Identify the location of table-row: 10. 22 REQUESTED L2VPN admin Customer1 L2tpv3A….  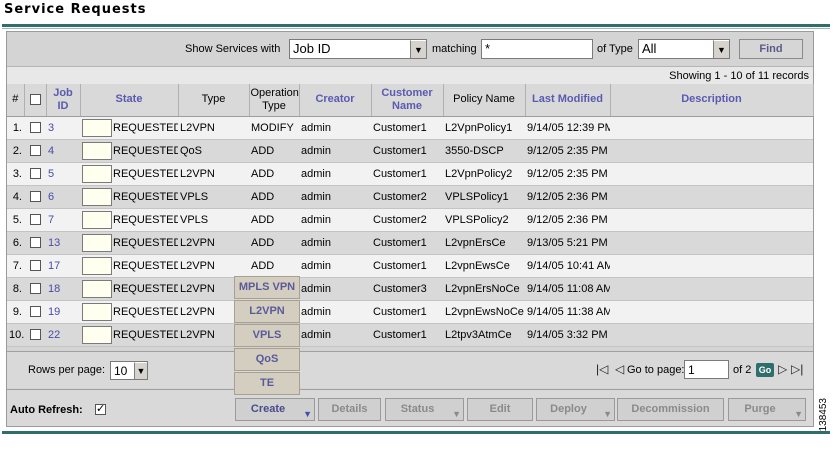
(410, 335).